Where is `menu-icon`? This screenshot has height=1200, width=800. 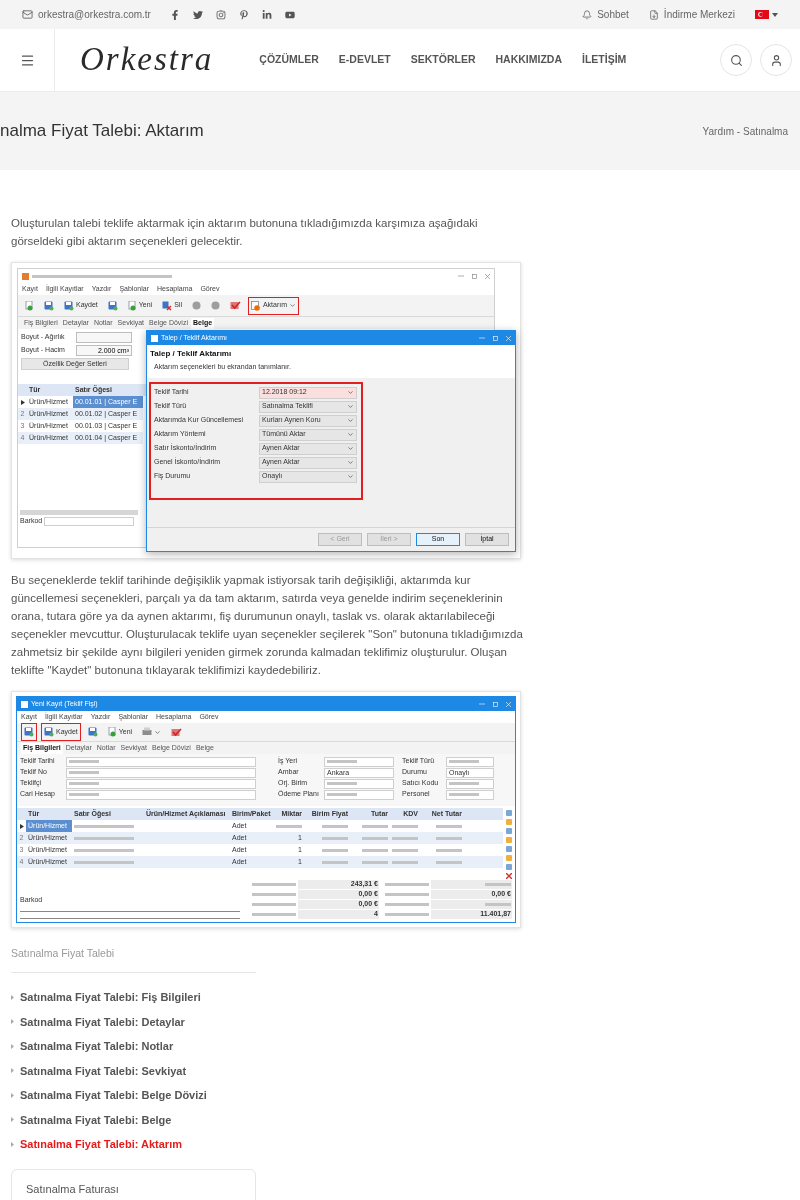 menu-icon is located at coordinates (27, 60).